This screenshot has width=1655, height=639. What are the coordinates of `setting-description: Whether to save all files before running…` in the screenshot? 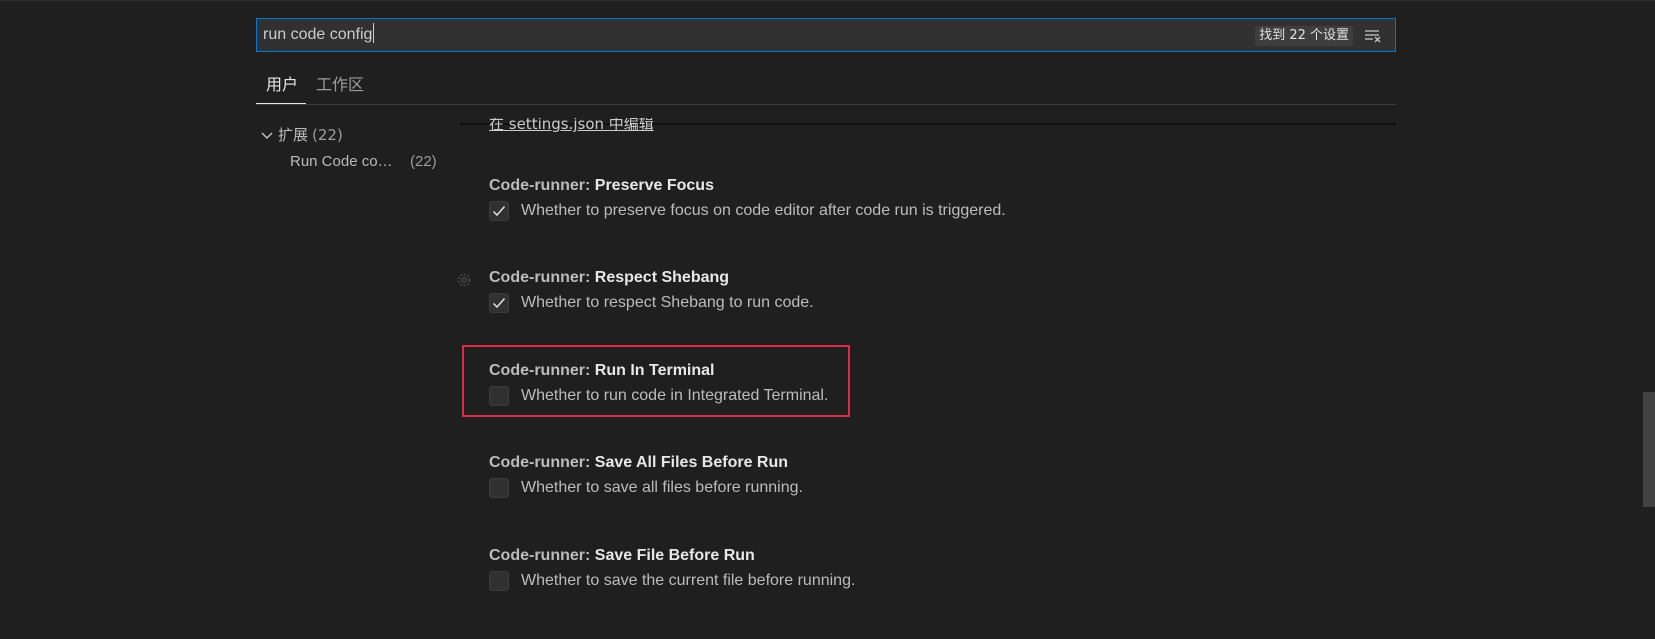 It's located at (662, 487).